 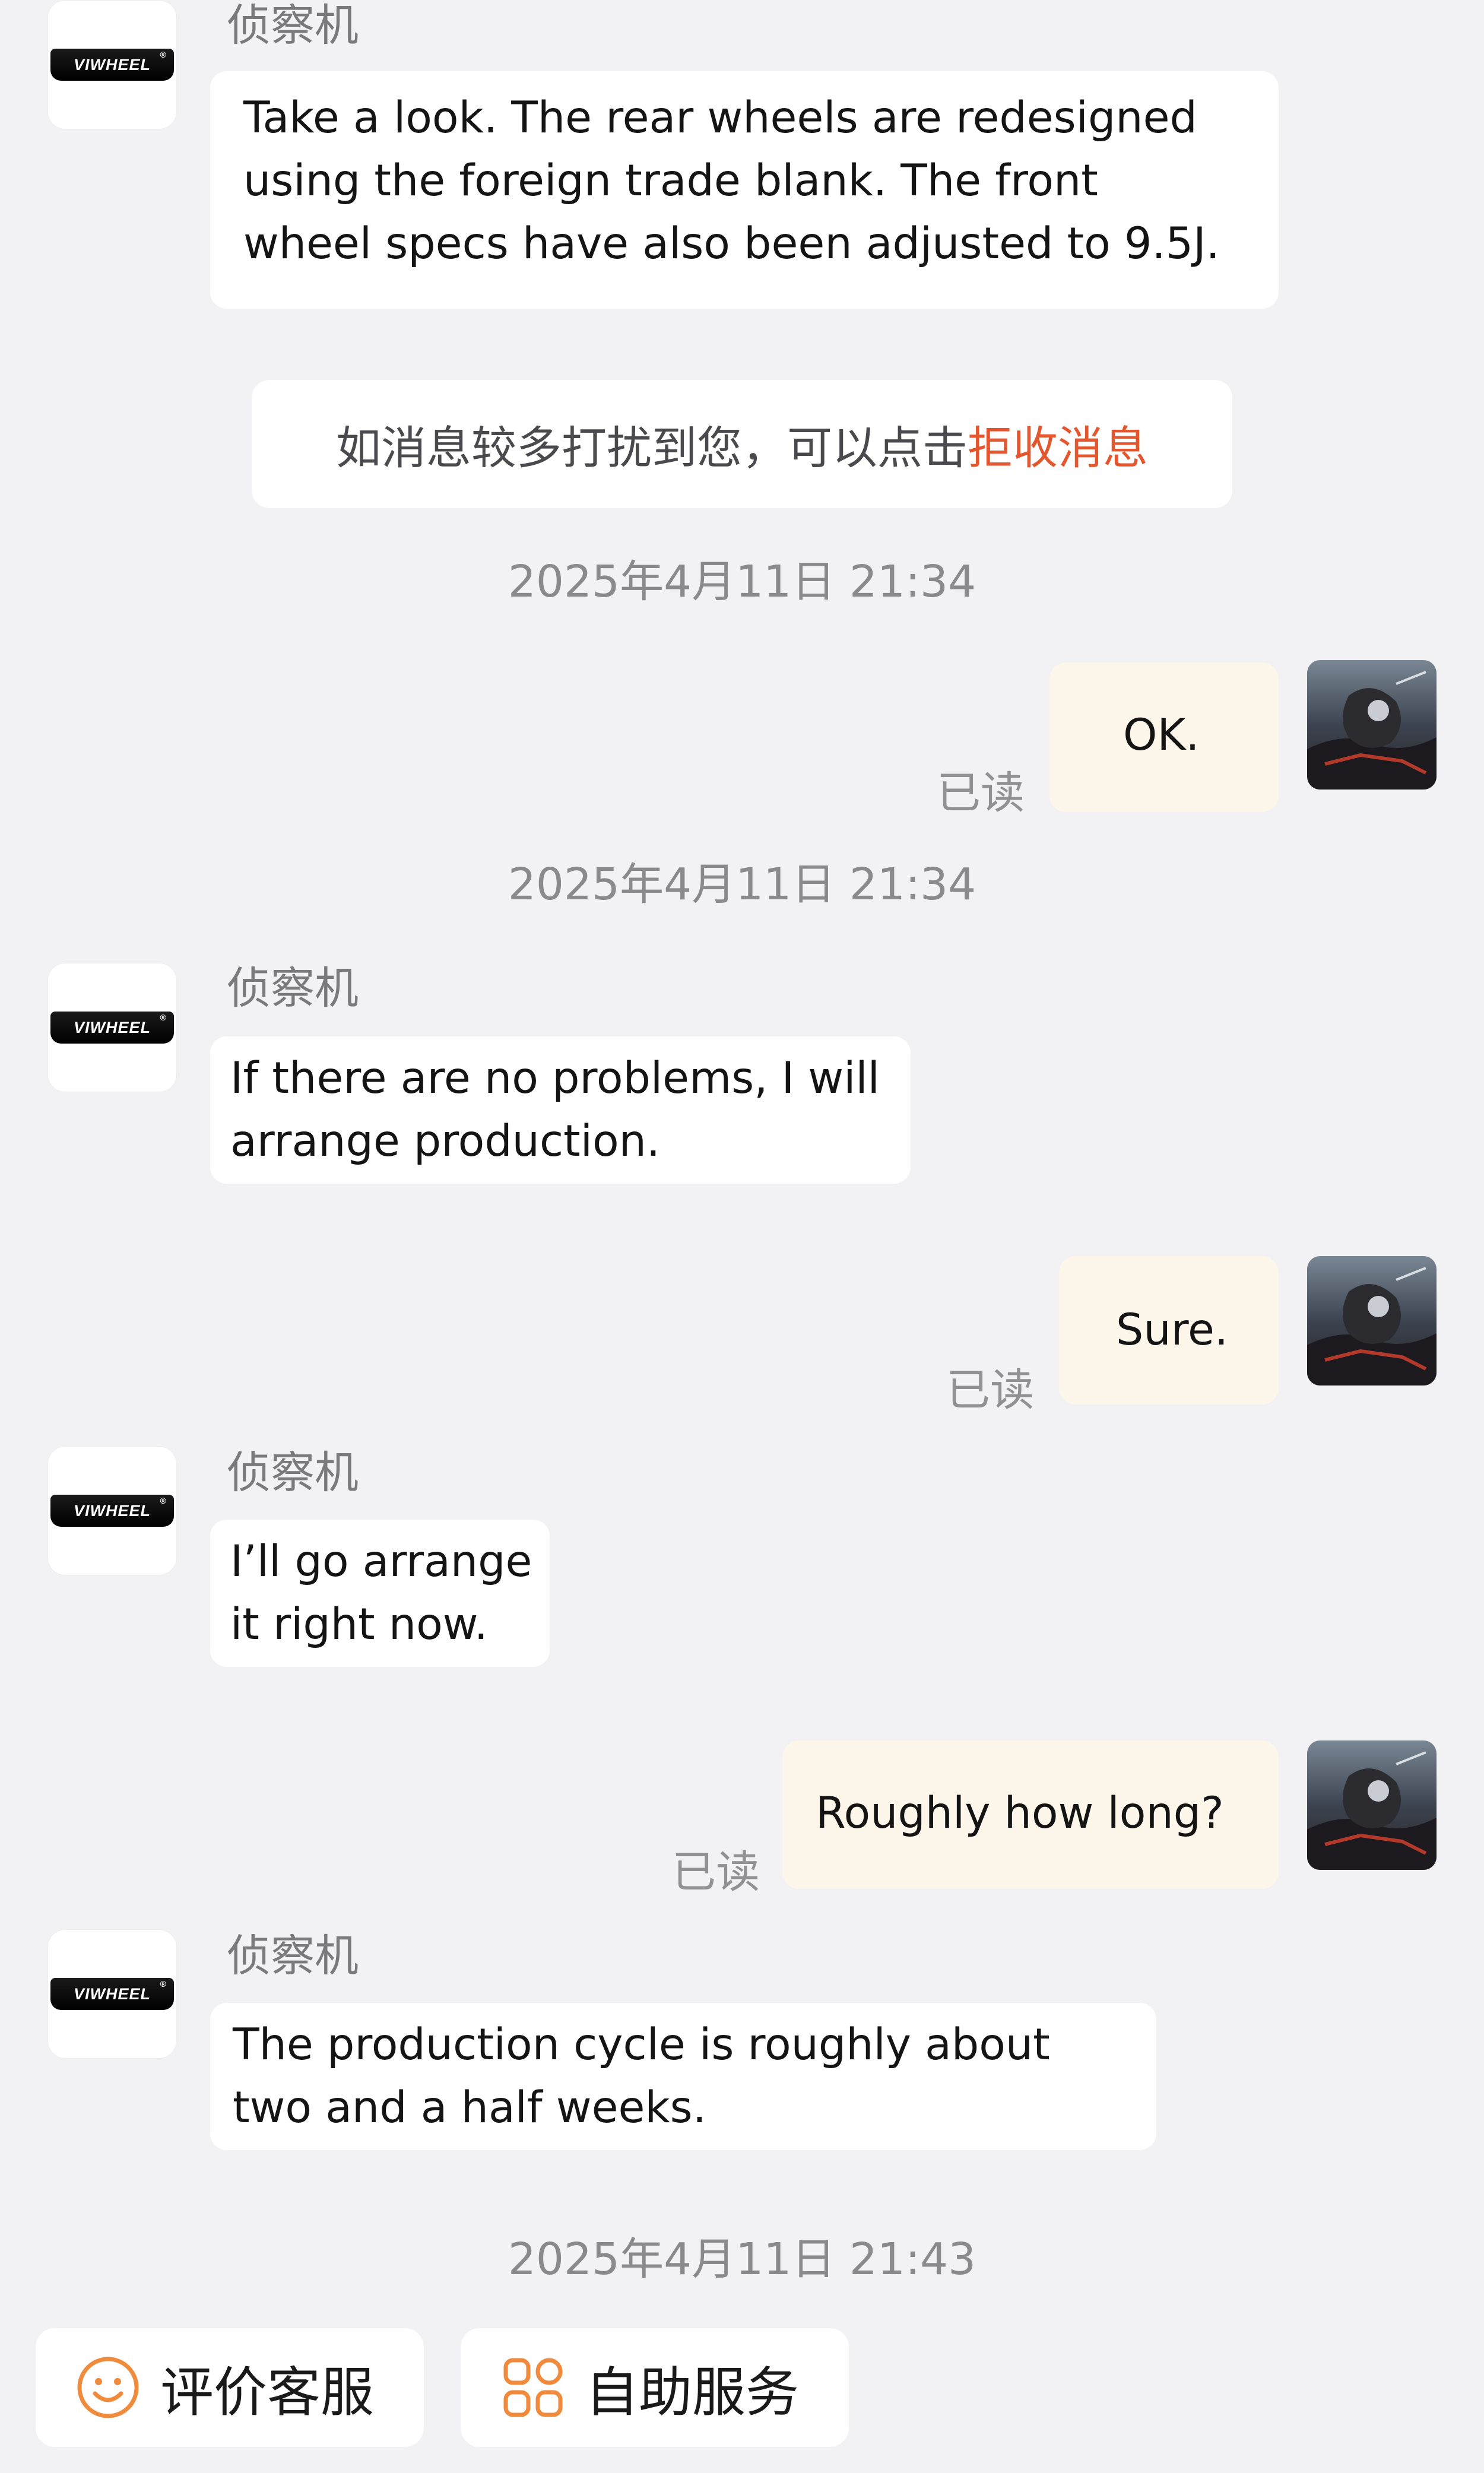 I want to click on rate-service-label: 评价客服, so click(x=267, y=2392).